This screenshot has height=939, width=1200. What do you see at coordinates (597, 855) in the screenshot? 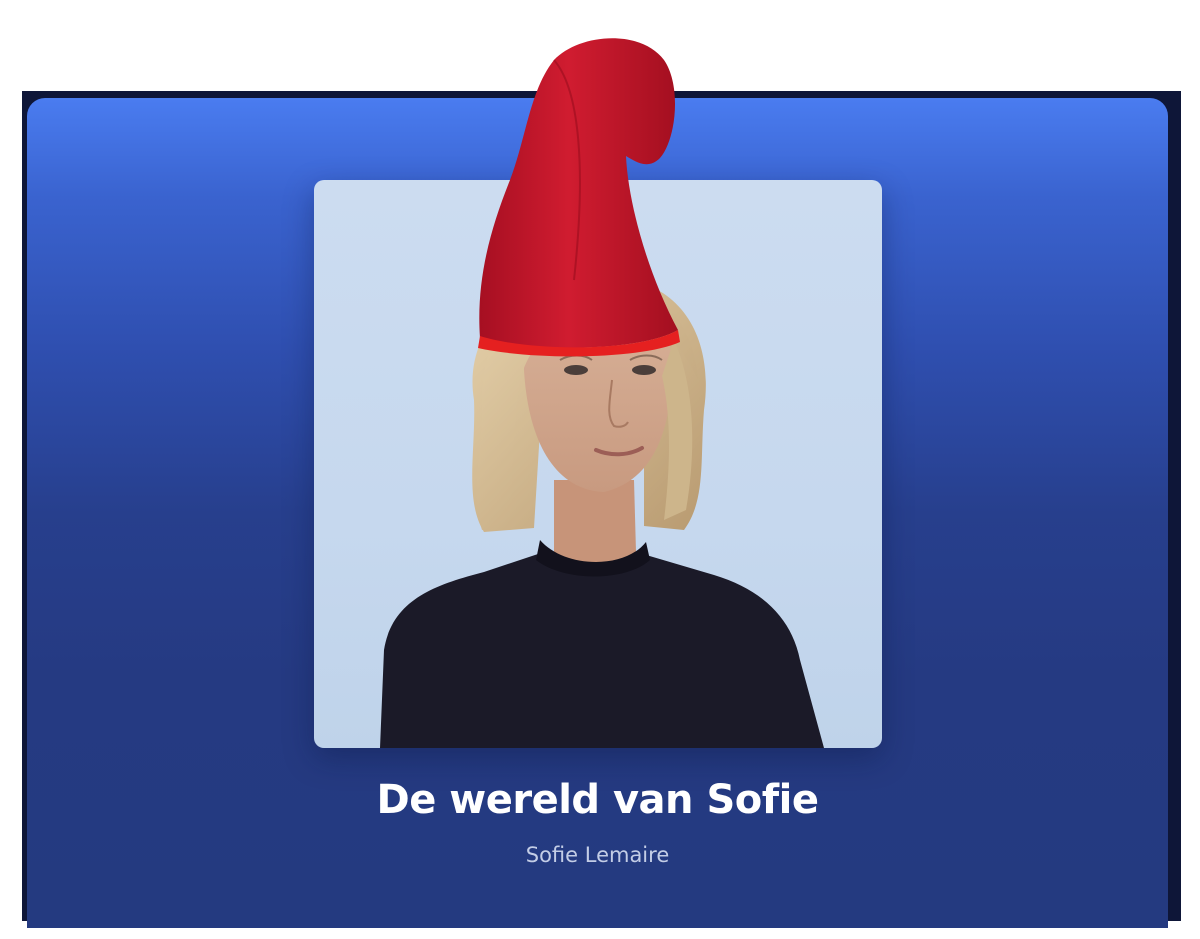
I see `podcast-author-link: Sofie Lemaire` at bounding box center [597, 855].